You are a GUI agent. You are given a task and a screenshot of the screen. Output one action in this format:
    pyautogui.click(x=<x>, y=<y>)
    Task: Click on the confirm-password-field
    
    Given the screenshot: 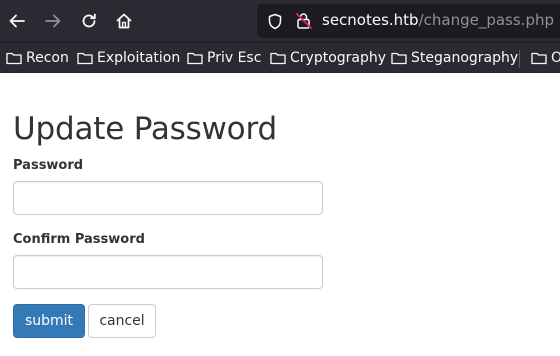 What is the action you would take?
    pyautogui.click(x=168, y=272)
    